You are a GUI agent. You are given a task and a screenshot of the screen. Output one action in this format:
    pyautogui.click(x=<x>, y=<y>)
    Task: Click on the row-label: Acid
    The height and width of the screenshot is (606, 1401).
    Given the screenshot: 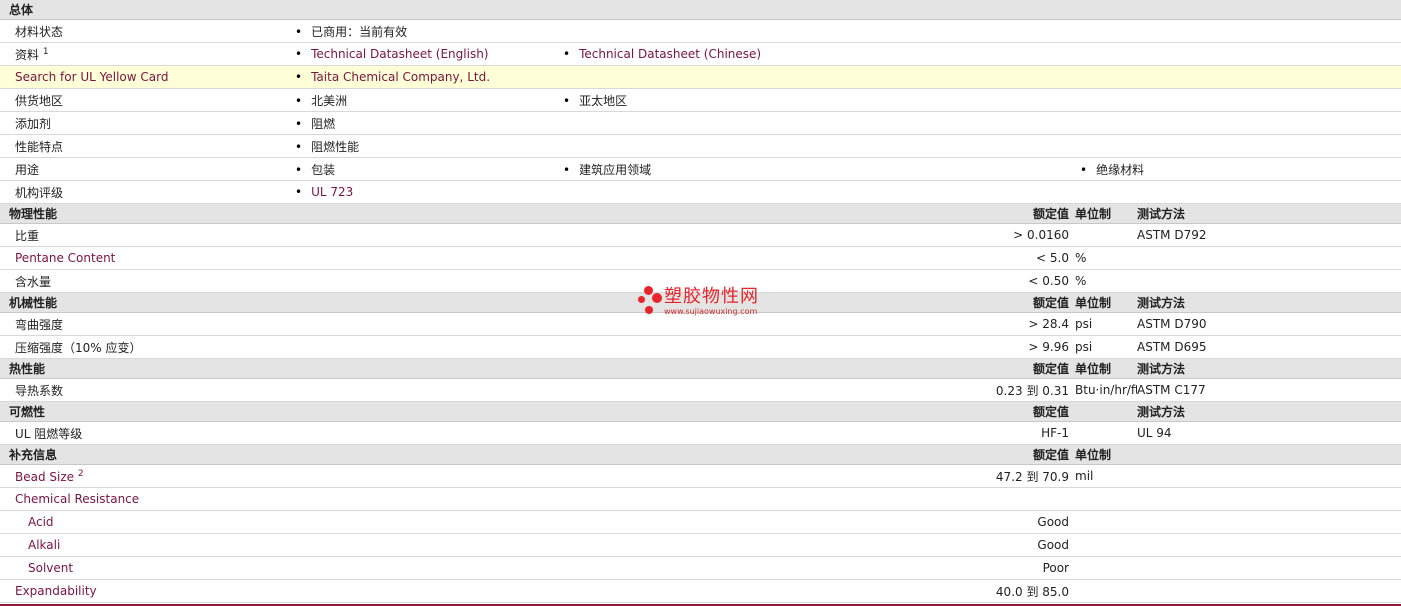 What is the action you would take?
    pyautogui.click(x=41, y=522)
    